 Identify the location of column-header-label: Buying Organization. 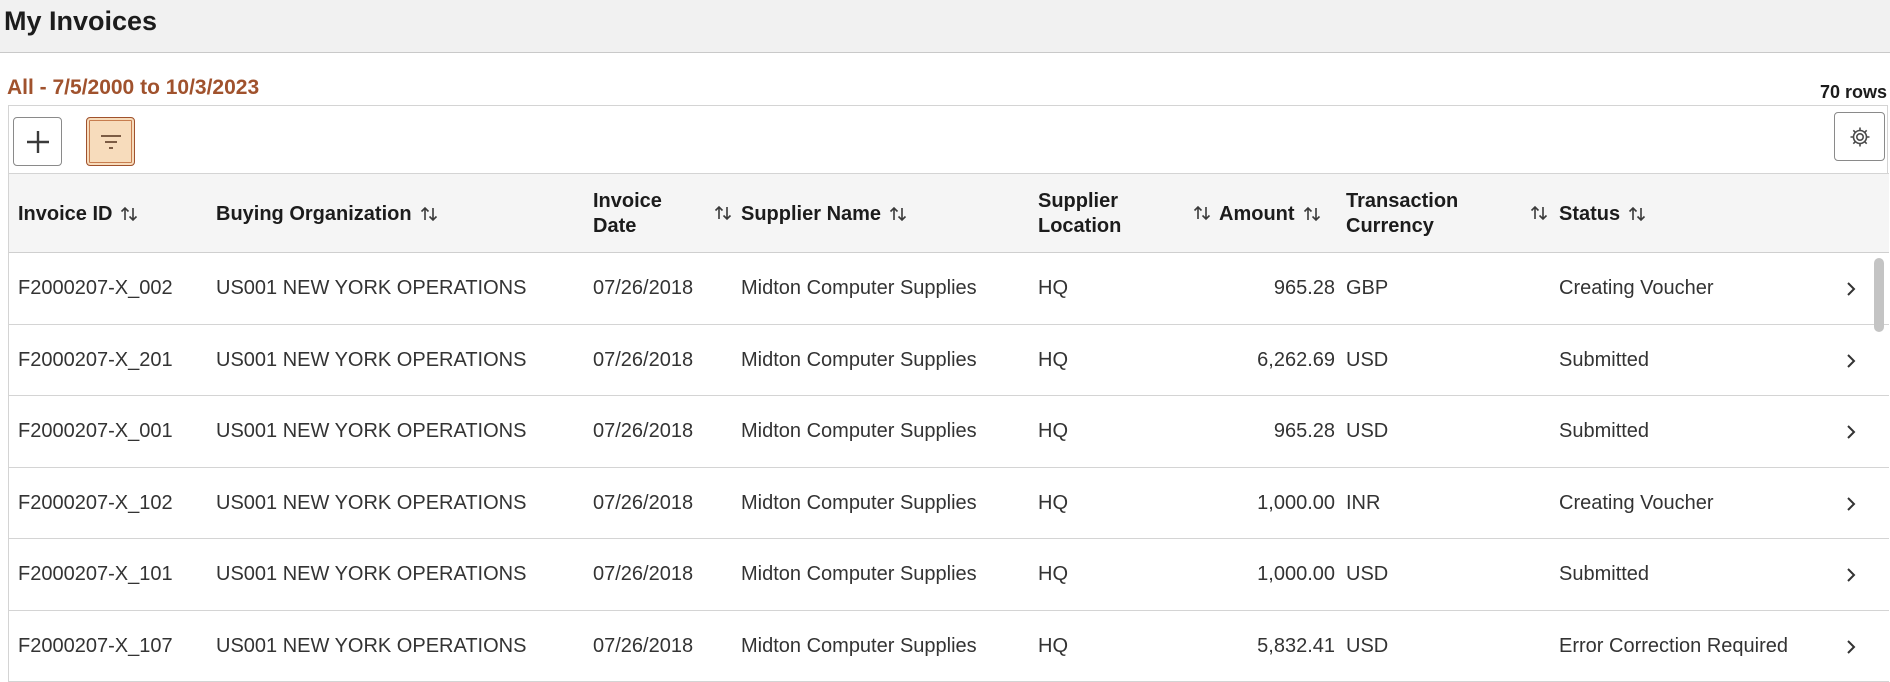
(314, 213).